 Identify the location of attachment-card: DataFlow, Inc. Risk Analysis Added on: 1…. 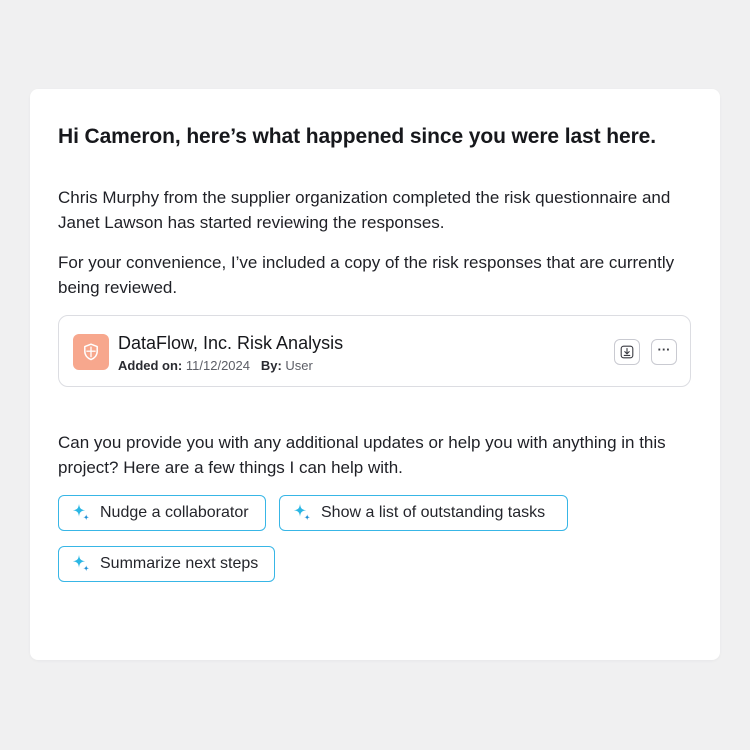
(374, 351).